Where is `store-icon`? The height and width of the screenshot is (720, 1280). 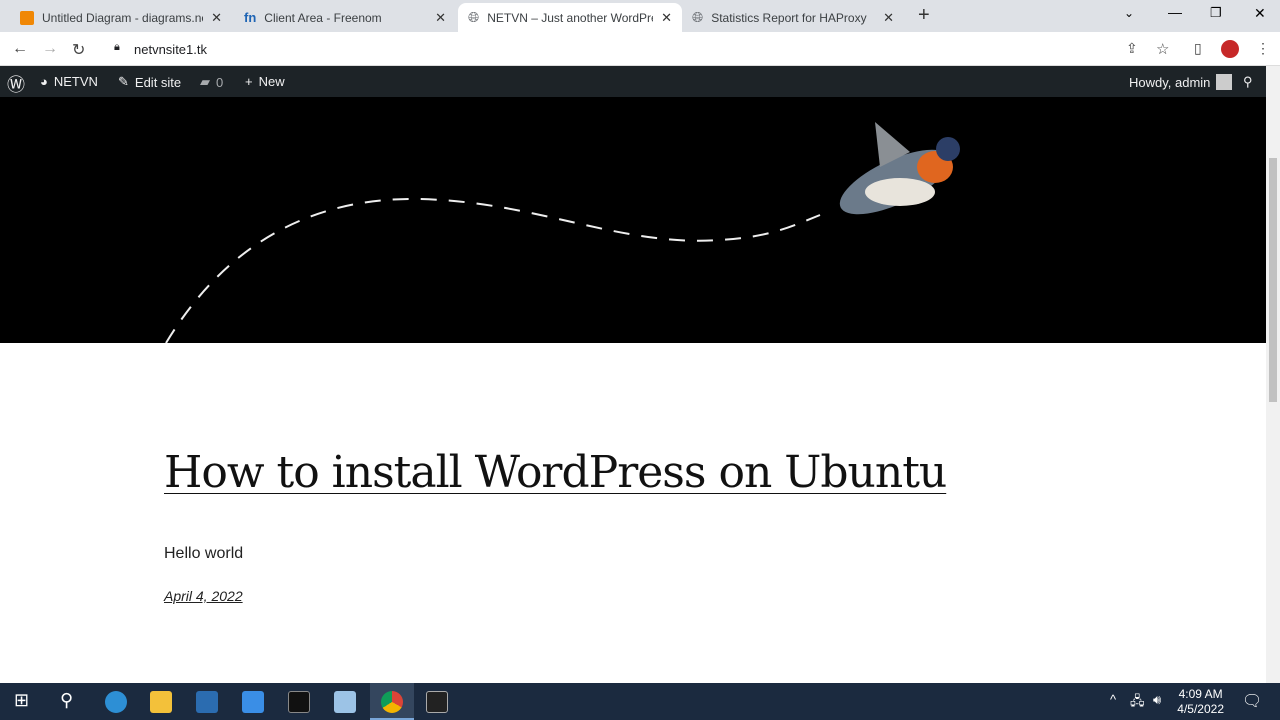
store-icon is located at coordinates (207, 702).